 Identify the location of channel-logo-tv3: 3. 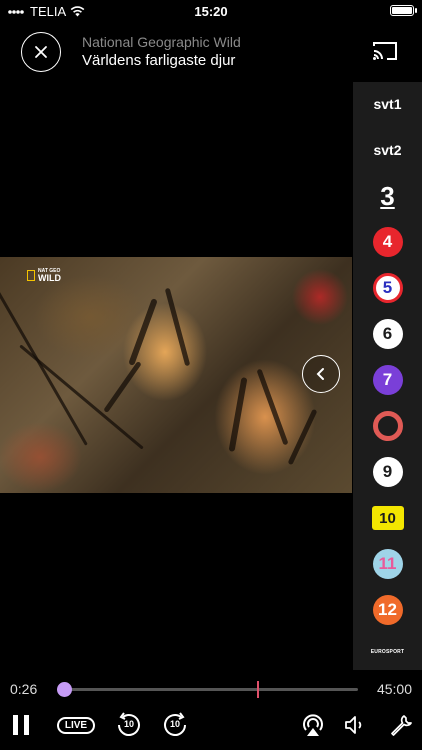
(387, 195).